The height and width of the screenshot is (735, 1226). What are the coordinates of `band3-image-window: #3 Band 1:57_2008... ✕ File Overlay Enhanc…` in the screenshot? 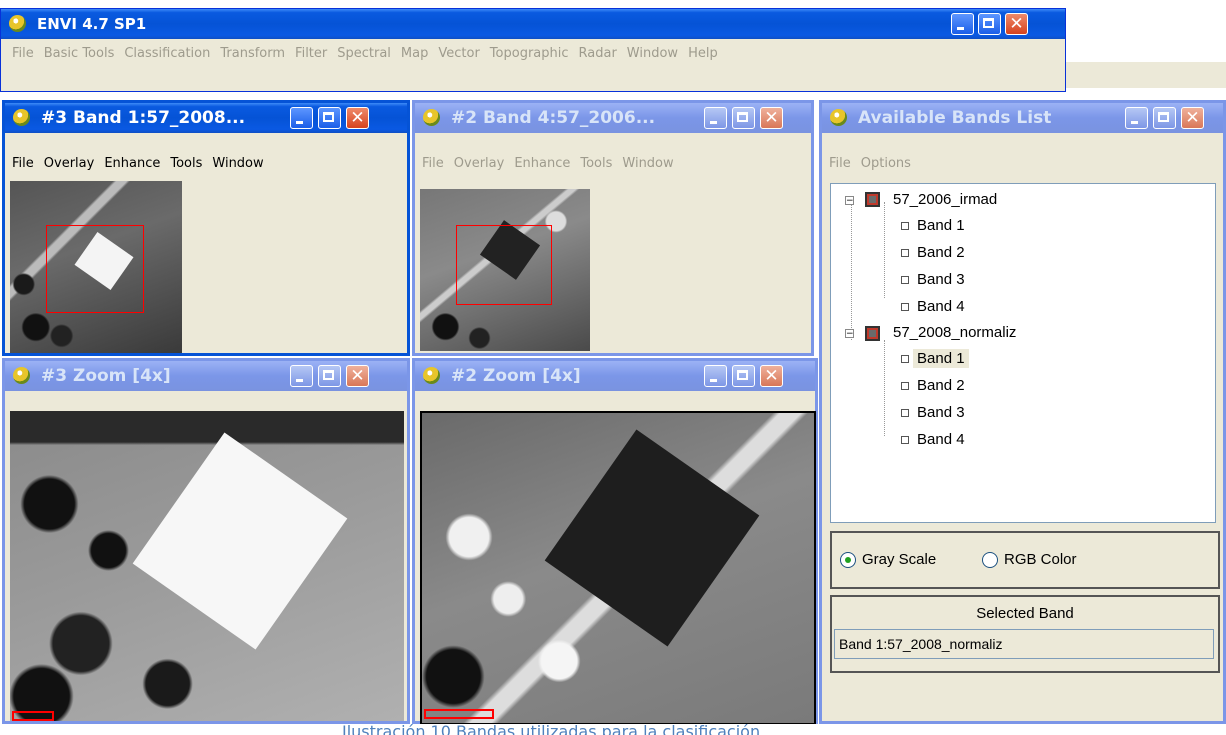 It's located at (206, 228).